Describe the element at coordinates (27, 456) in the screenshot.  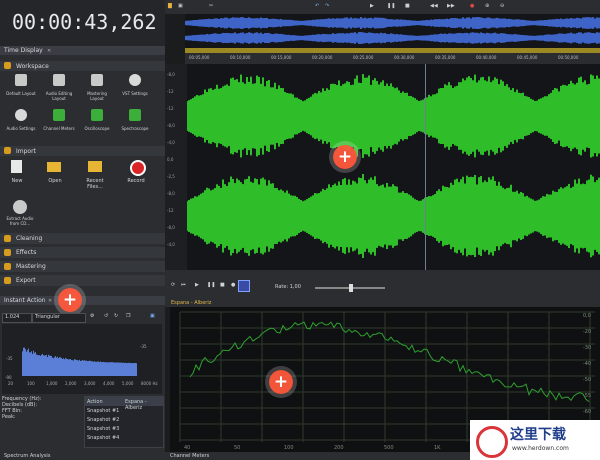
I see `tab-spectrum-analysis: Spectrum Analysis` at that location.